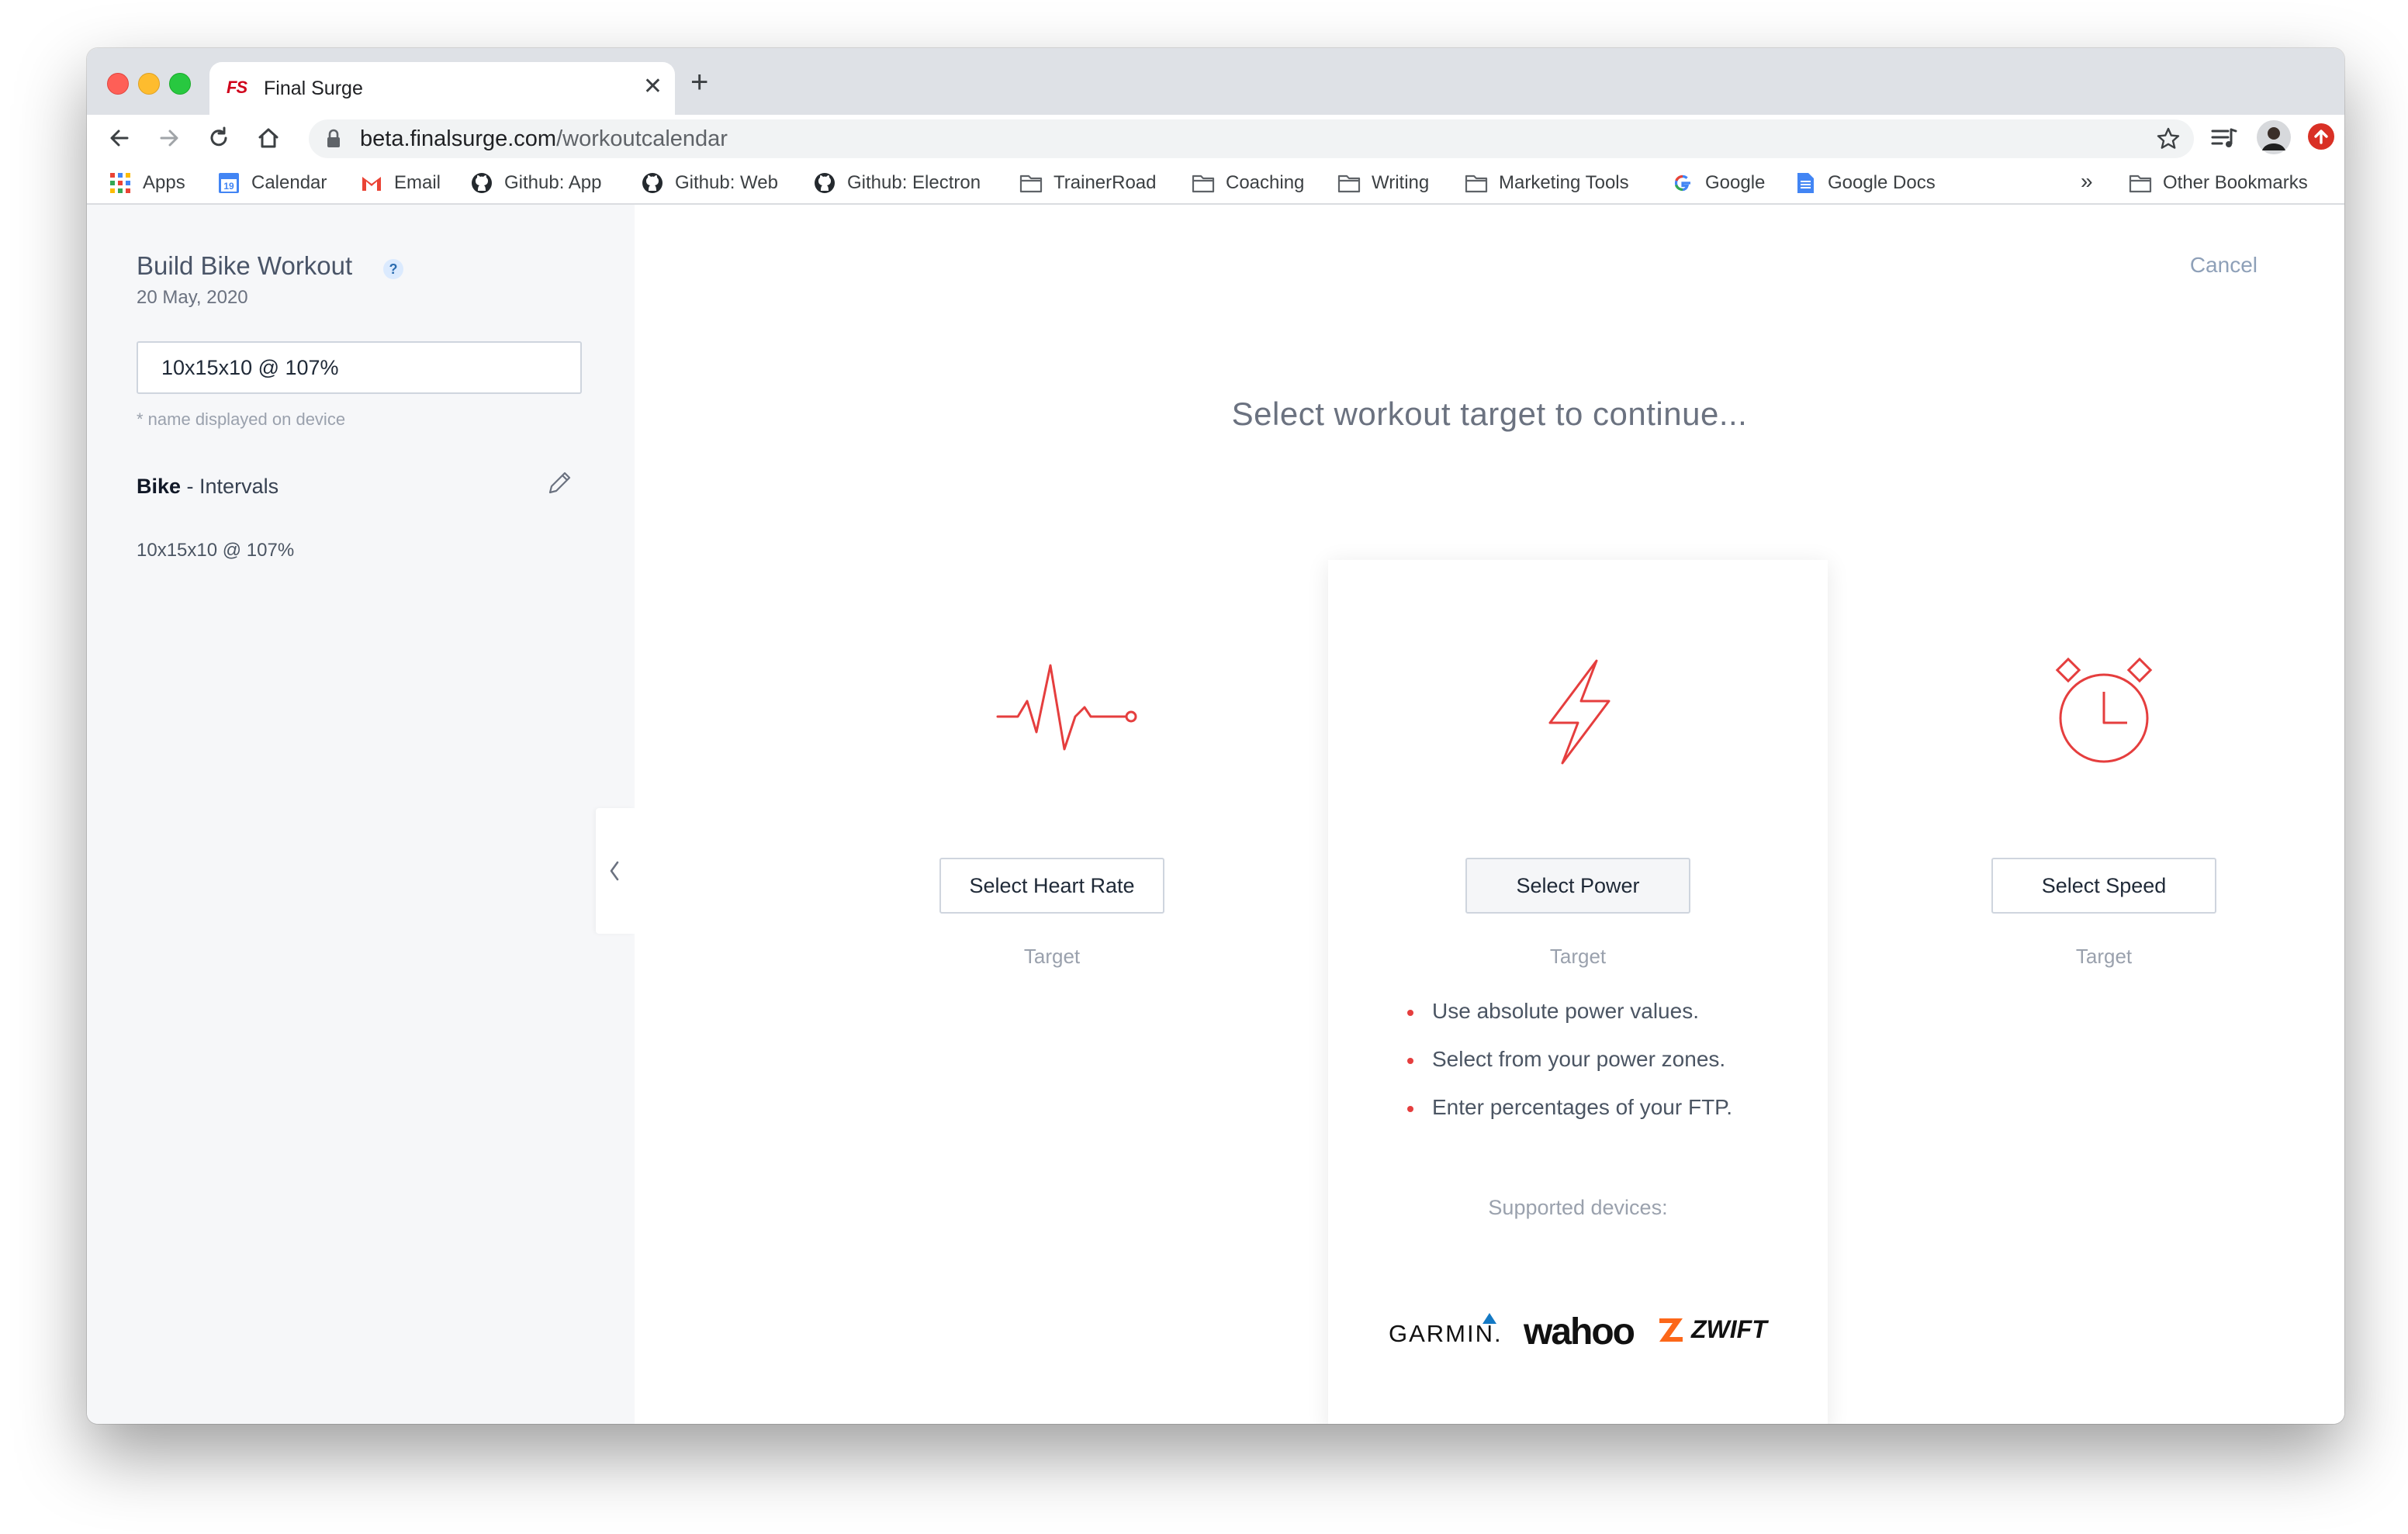  Describe the element at coordinates (442, 88) in the screenshot. I see `browser-tab: FS Final Surge ✕` at that location.